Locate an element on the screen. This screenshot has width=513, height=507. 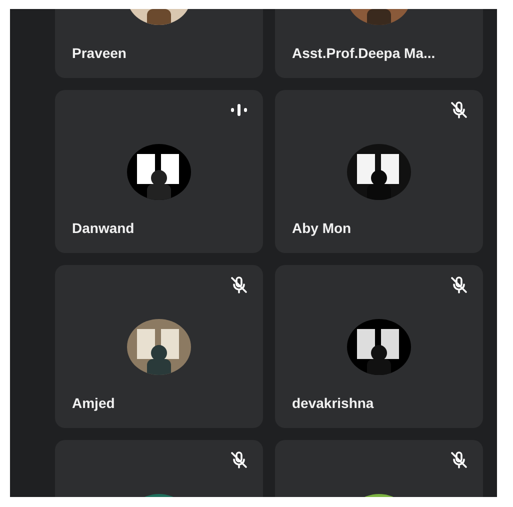
participant-tile: Danwand is located at coordinates (159, 171).